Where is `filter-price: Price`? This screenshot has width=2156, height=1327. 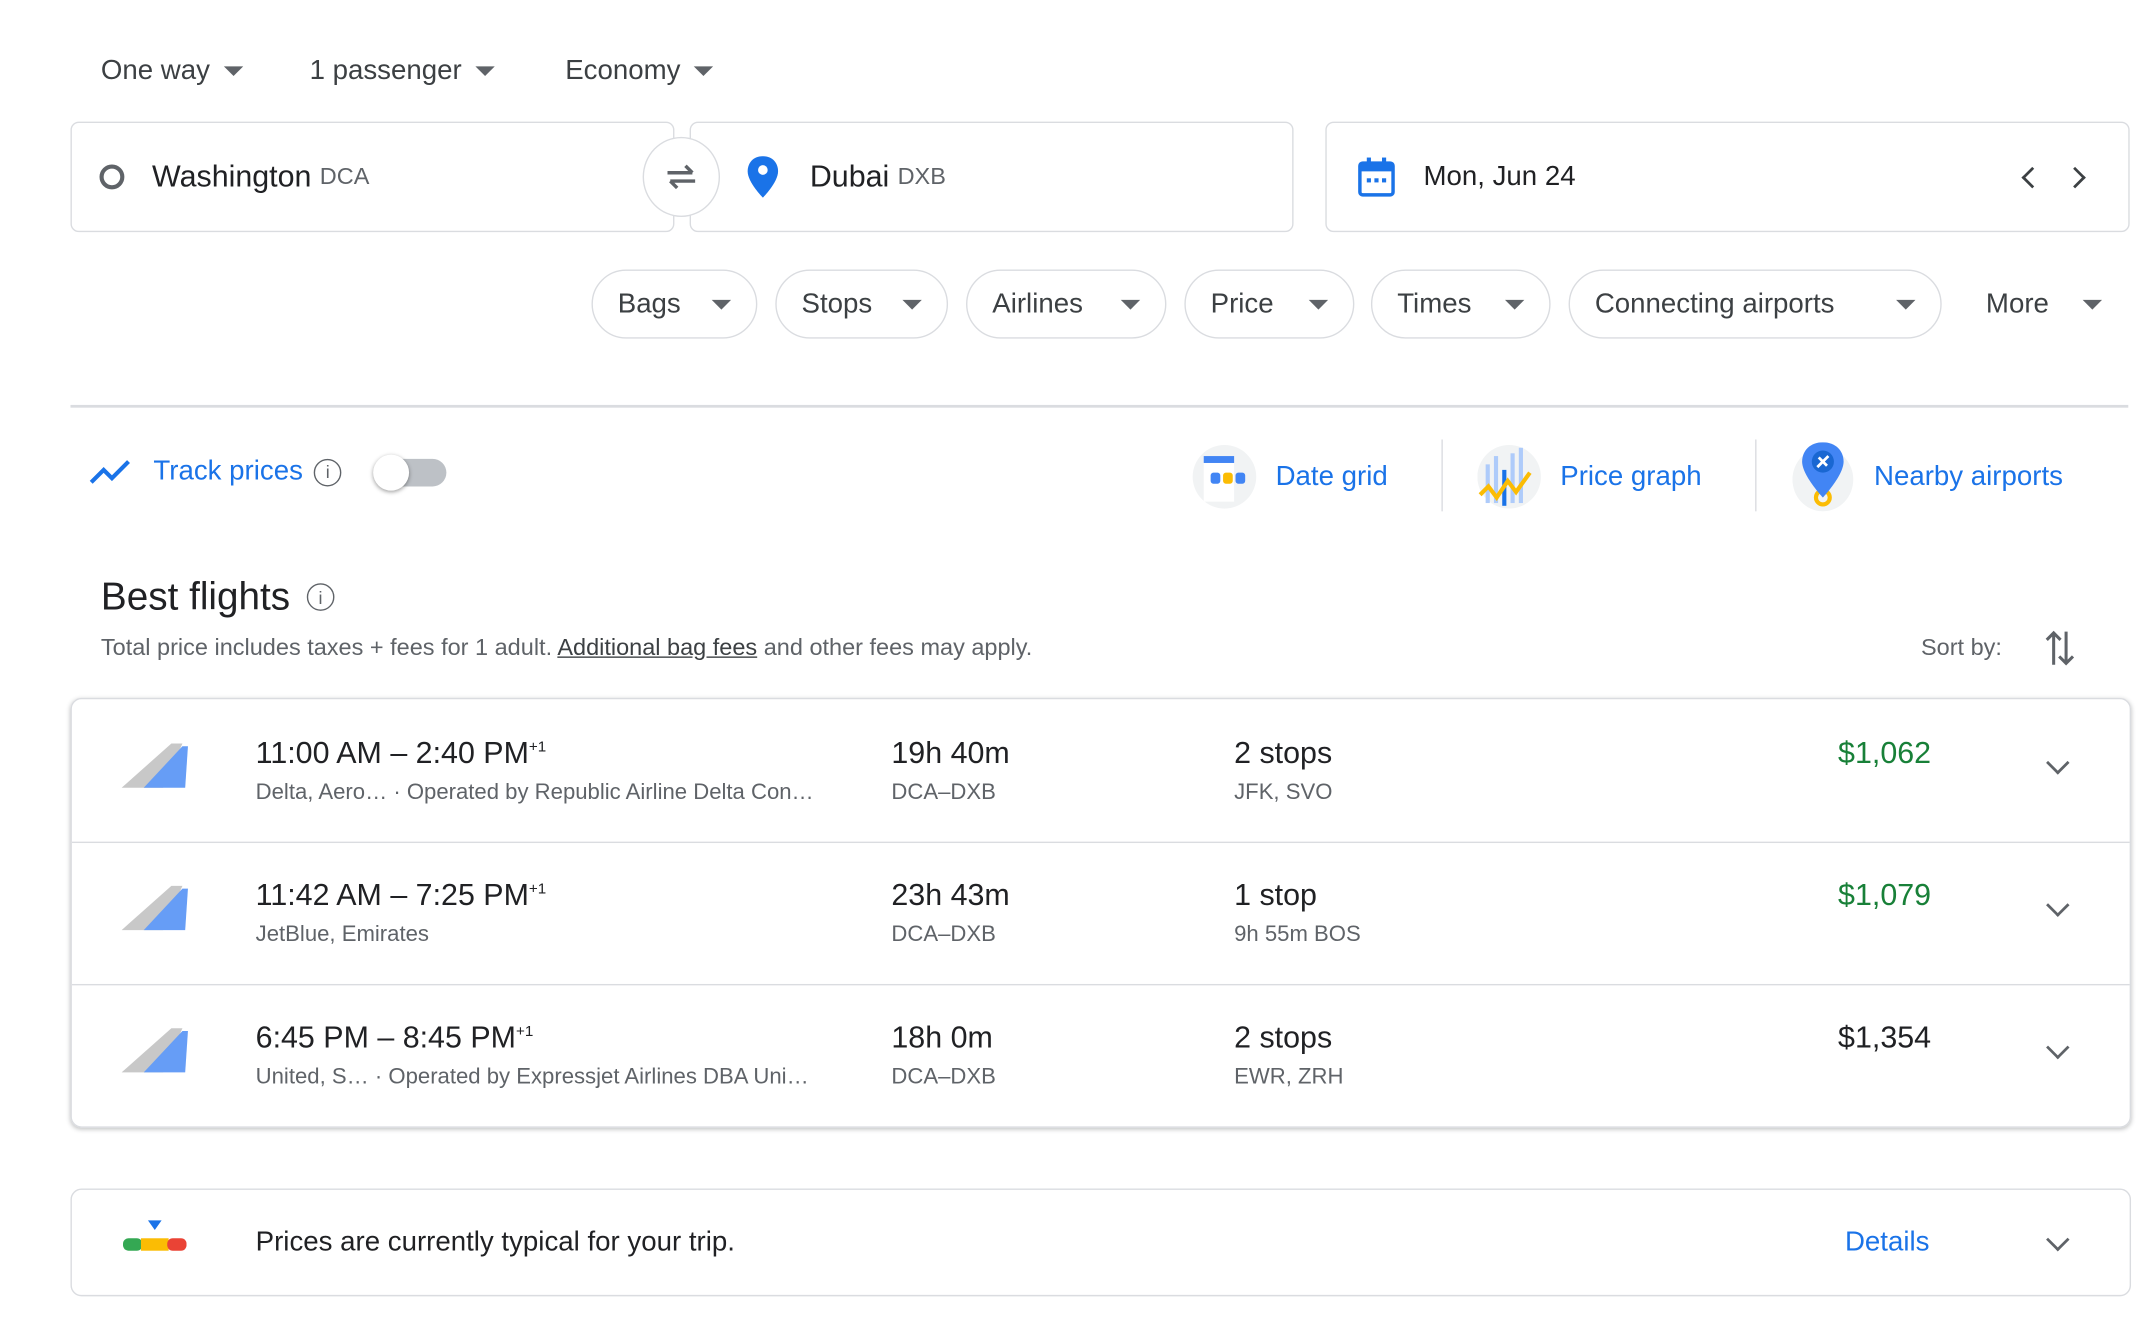 filter-price: Price is located at coordinates (1269, 304).